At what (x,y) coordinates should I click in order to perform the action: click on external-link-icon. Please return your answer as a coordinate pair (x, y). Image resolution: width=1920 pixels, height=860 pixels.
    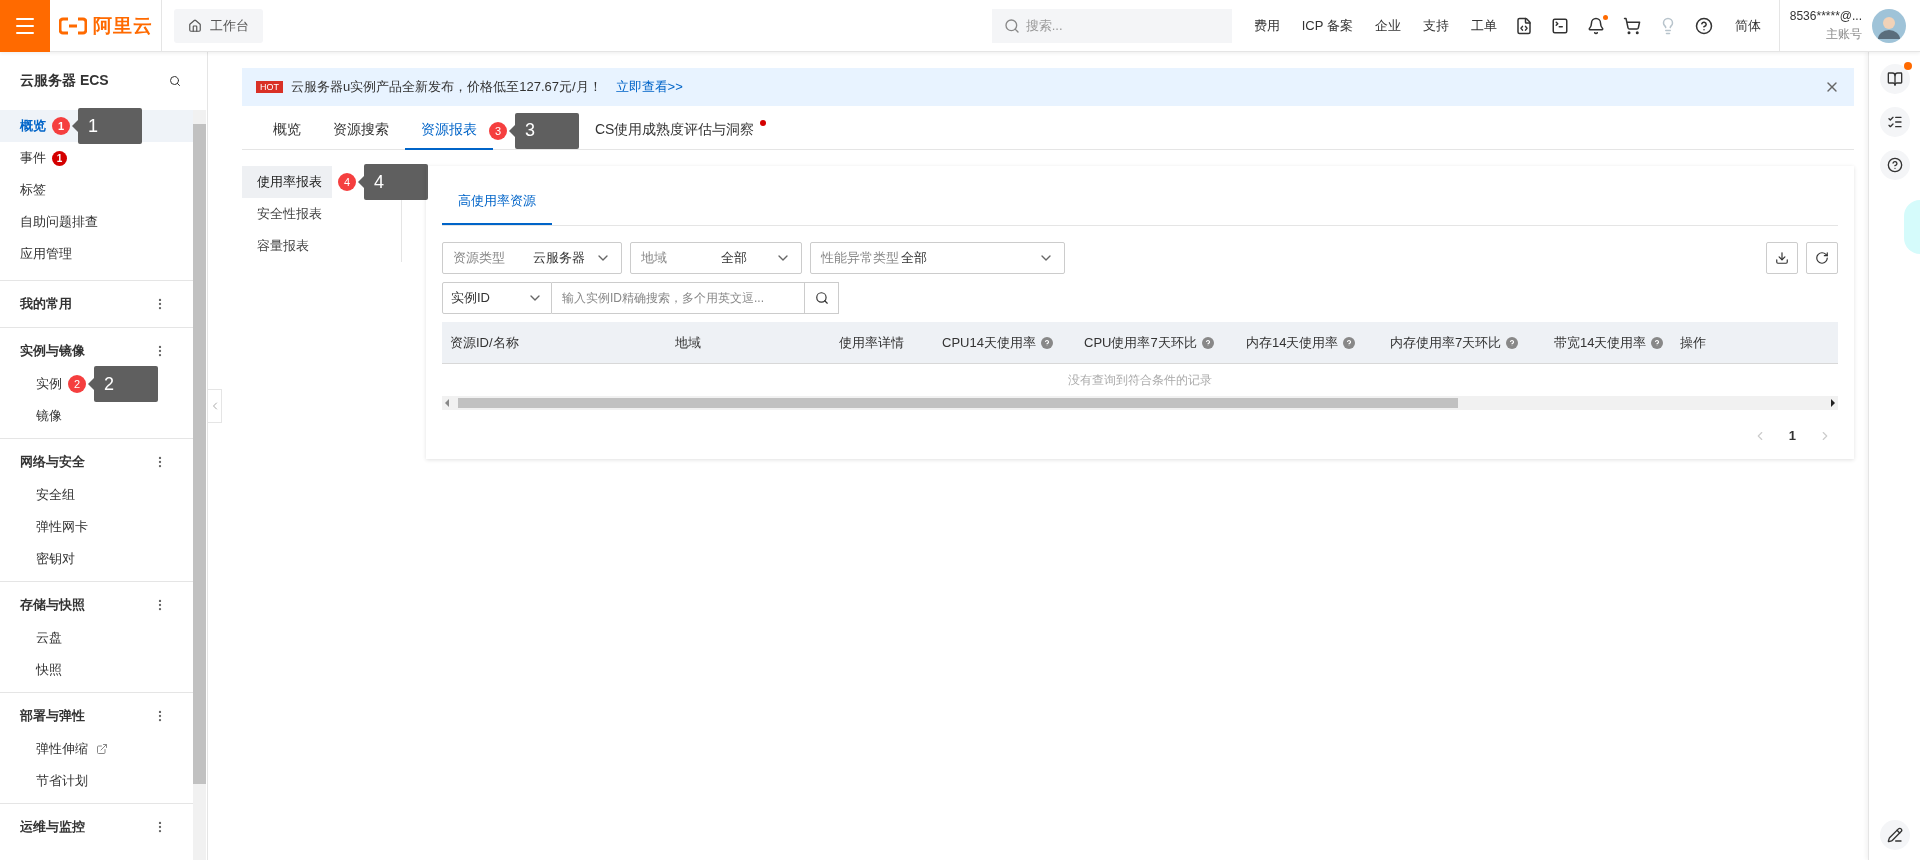
    Looking at the image, I should click on (102, 749).